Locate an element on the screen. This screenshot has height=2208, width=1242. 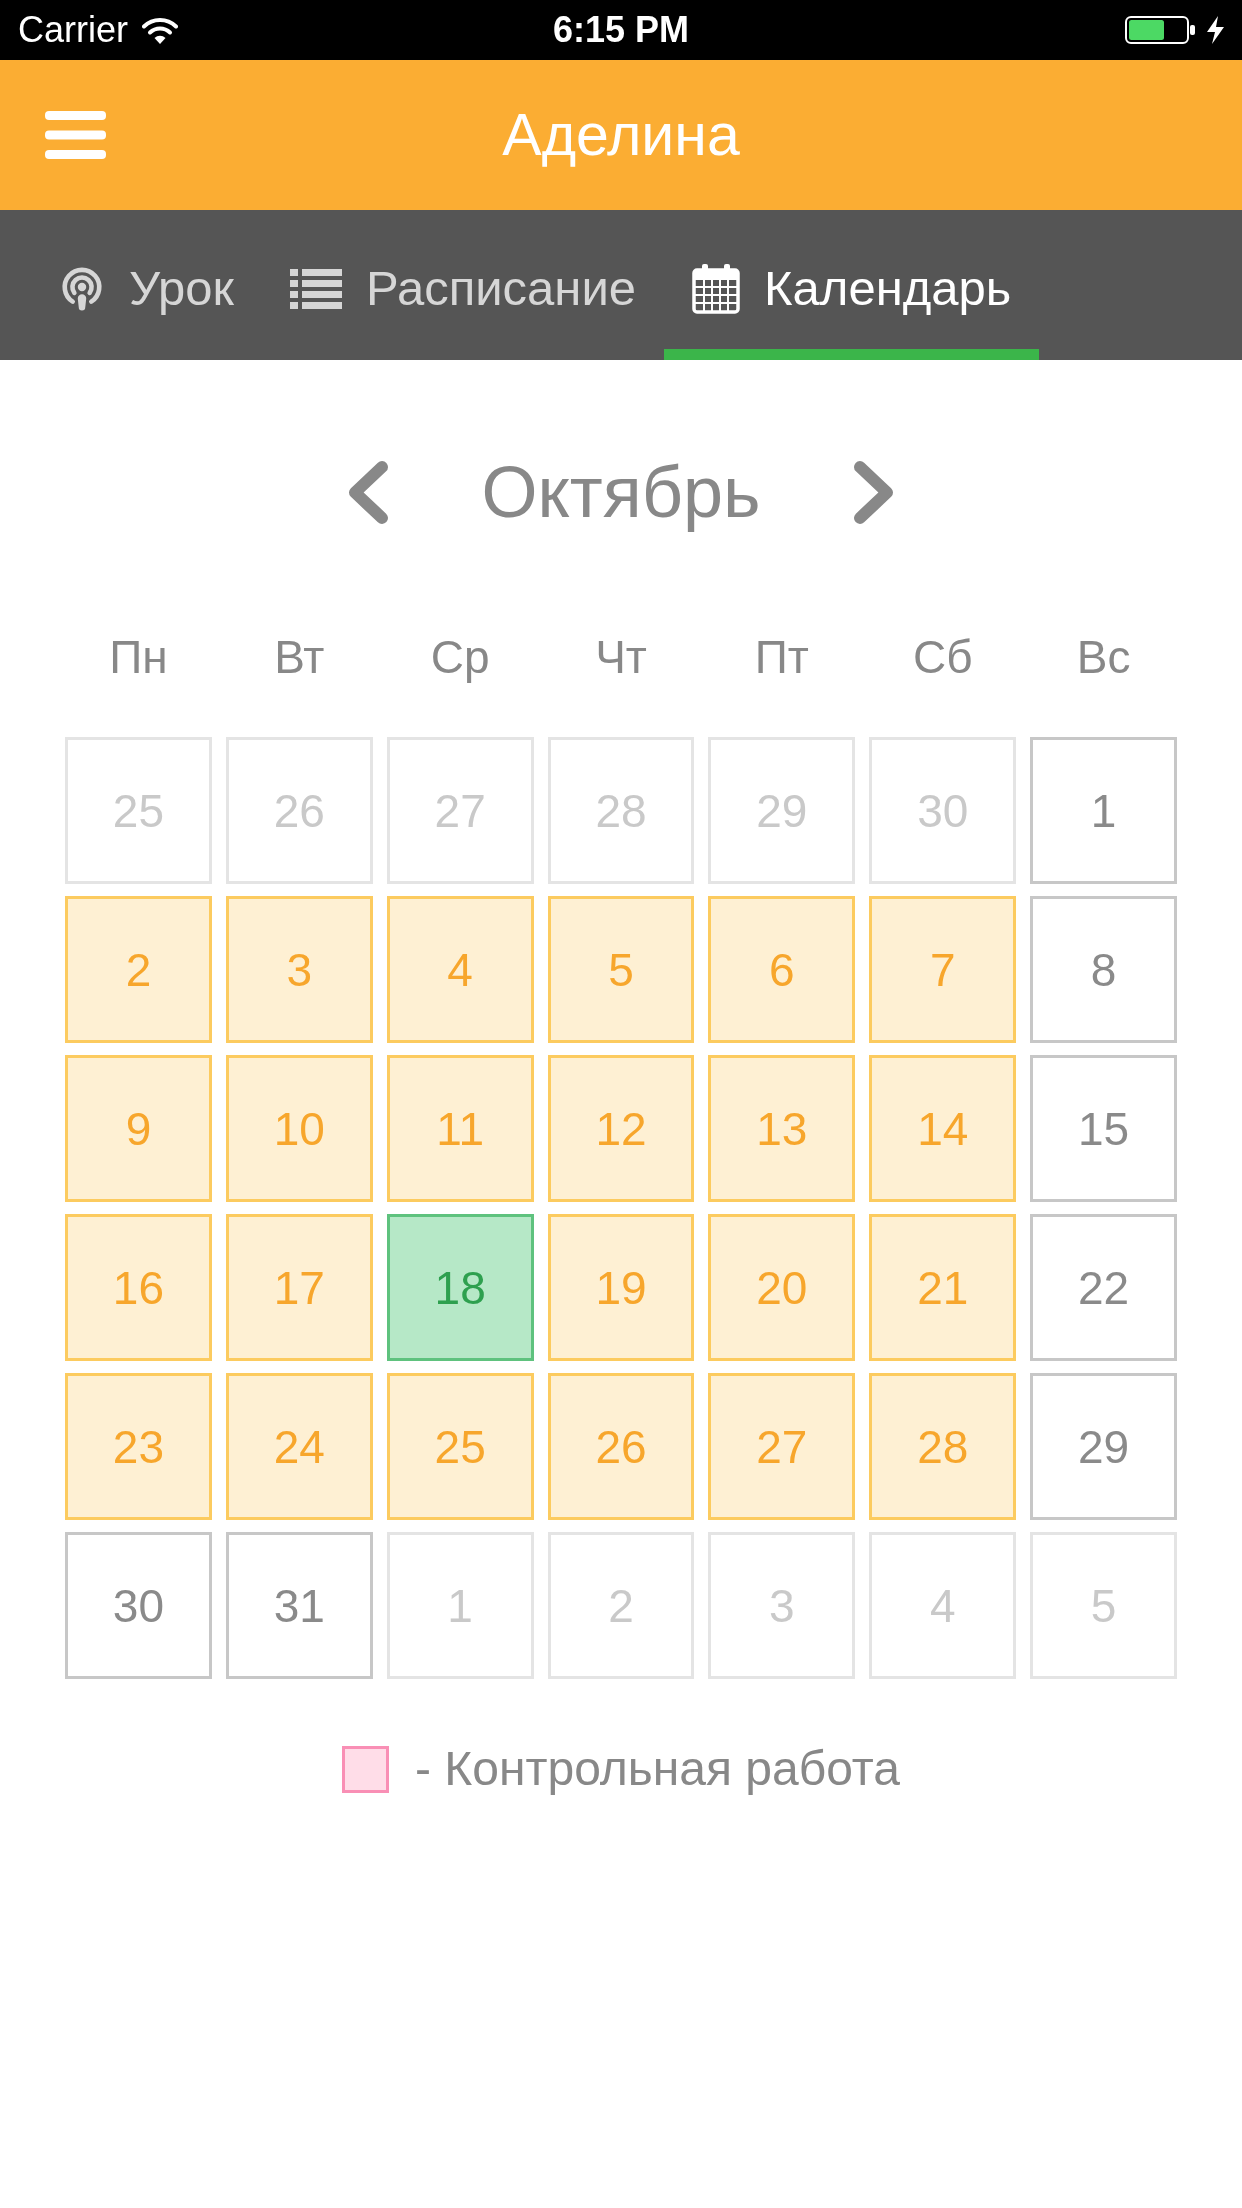
calendar-day: 16 is located at coordinates (138, 1287).